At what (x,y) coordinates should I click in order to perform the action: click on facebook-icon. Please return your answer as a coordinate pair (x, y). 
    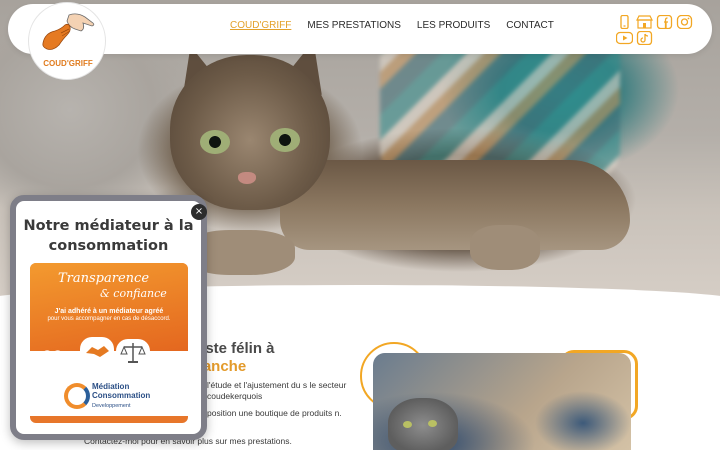
    Looking at the image, I should click on (664, 22).